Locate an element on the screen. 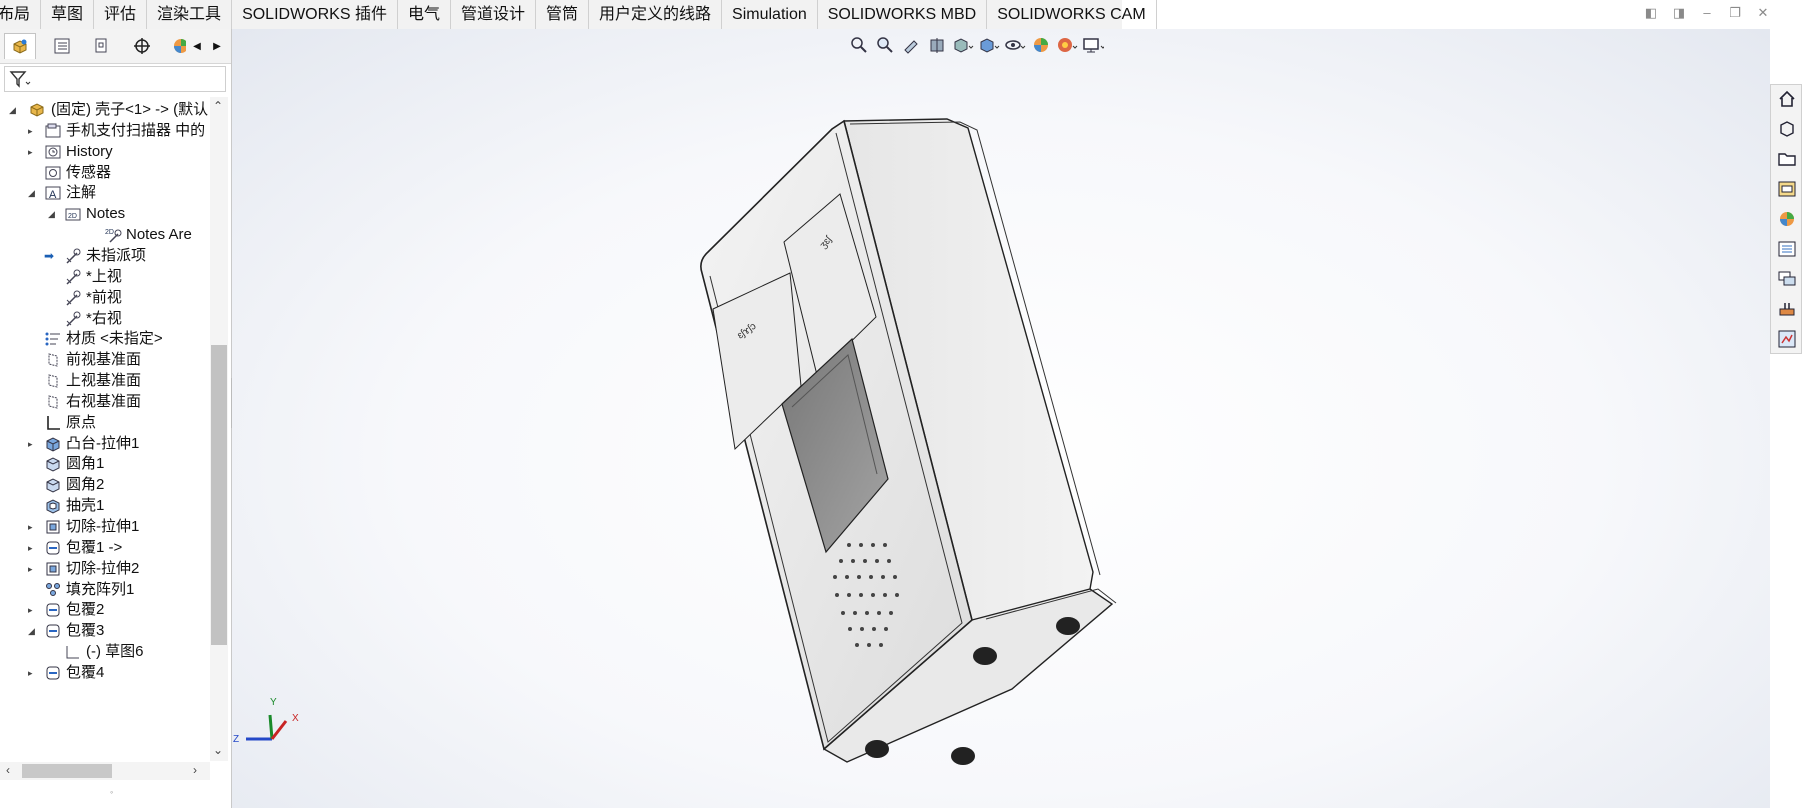 The image size is (1802, 808). tree-horizontal-scroll-thumb is located at coordinates (67, 771).